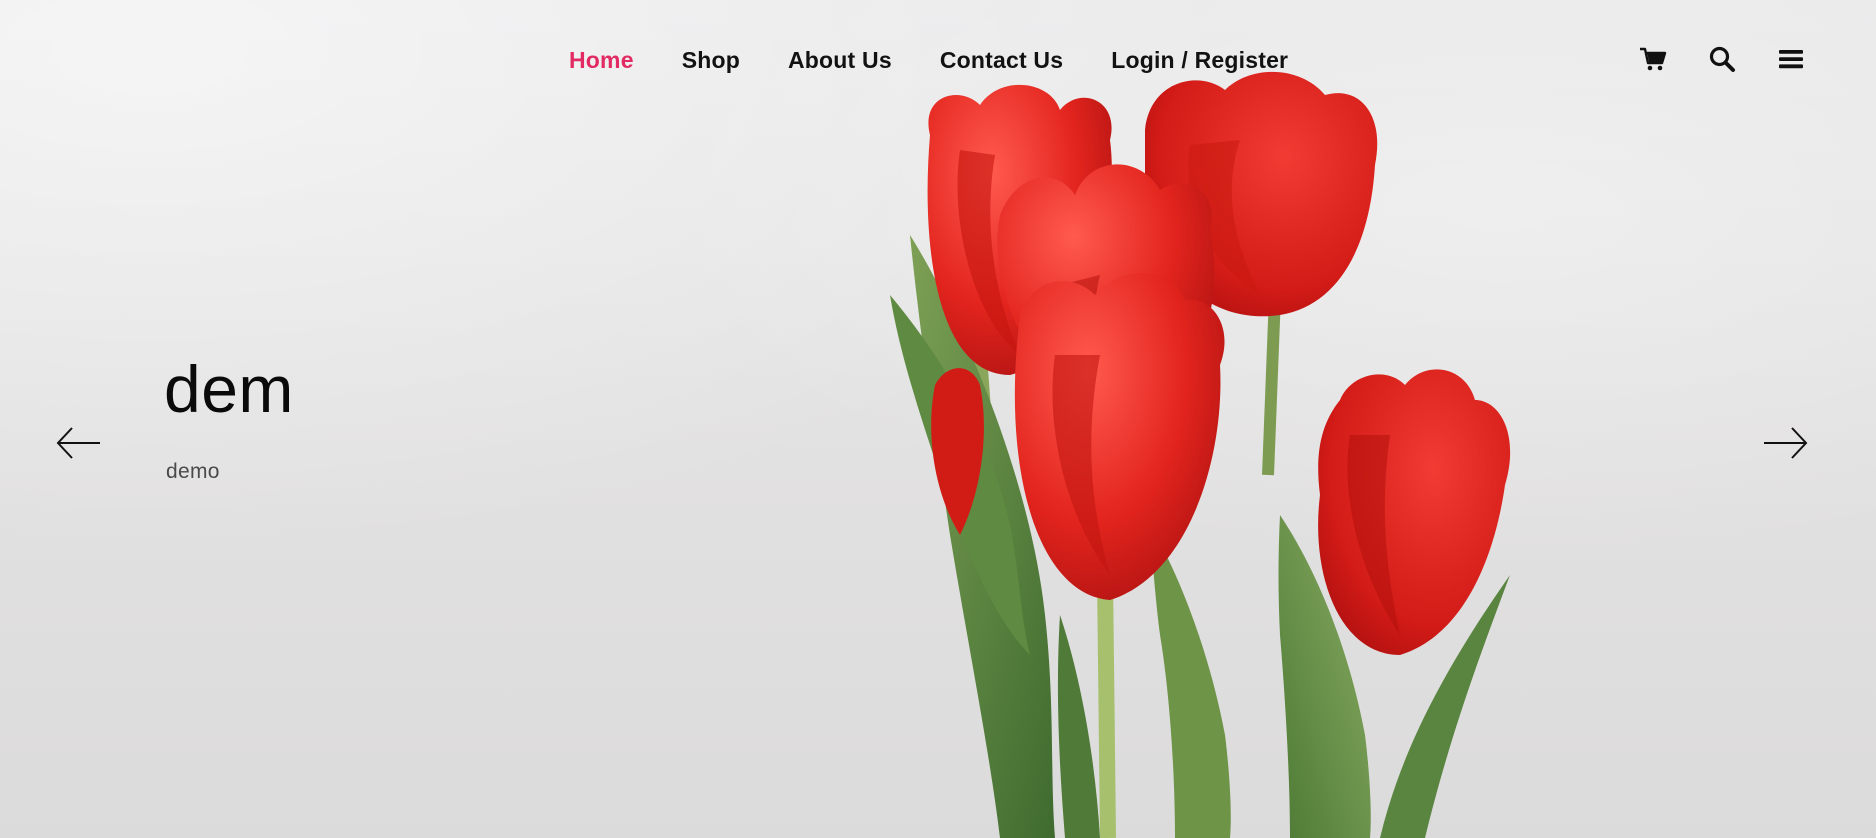 This screenshot has width=1876, height=838. I want to click on slide-subtitle: demo, so click(193, 471).